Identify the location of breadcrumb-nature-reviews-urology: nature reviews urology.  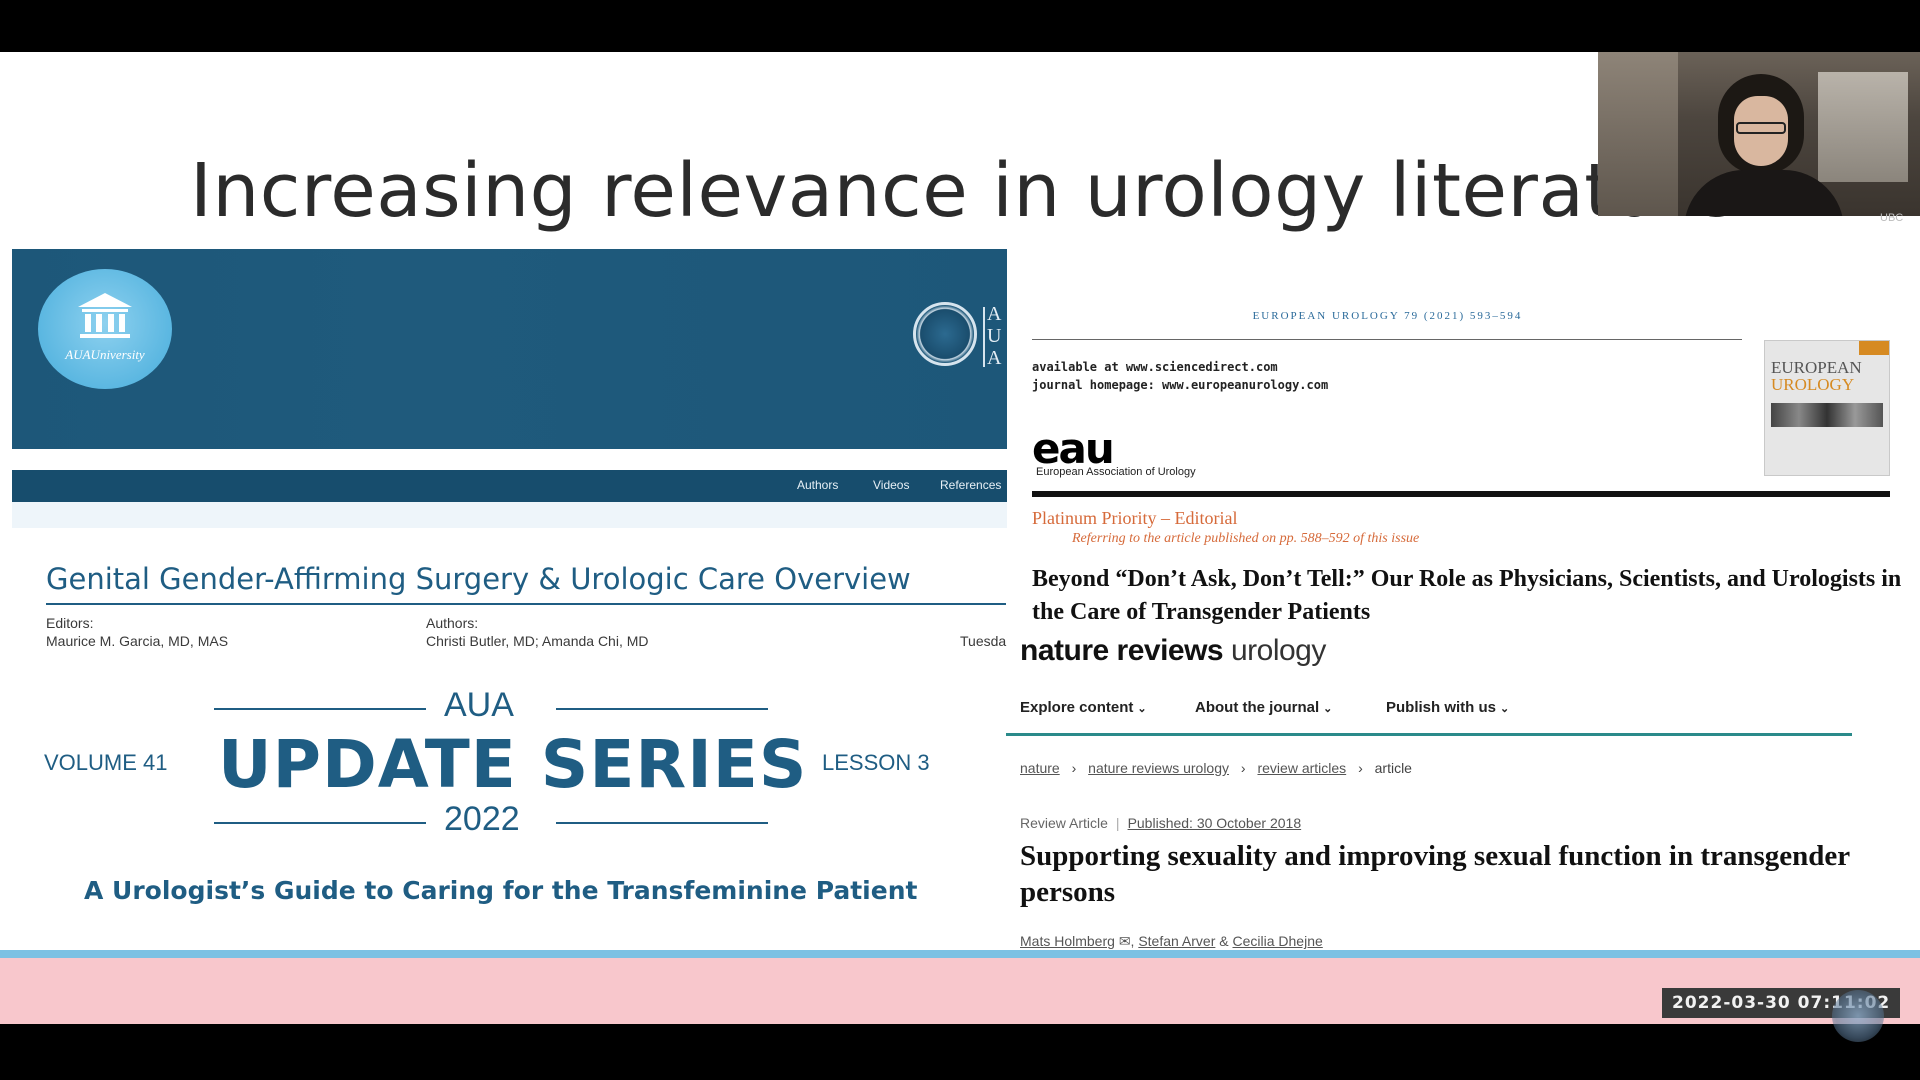
(1158, 768).